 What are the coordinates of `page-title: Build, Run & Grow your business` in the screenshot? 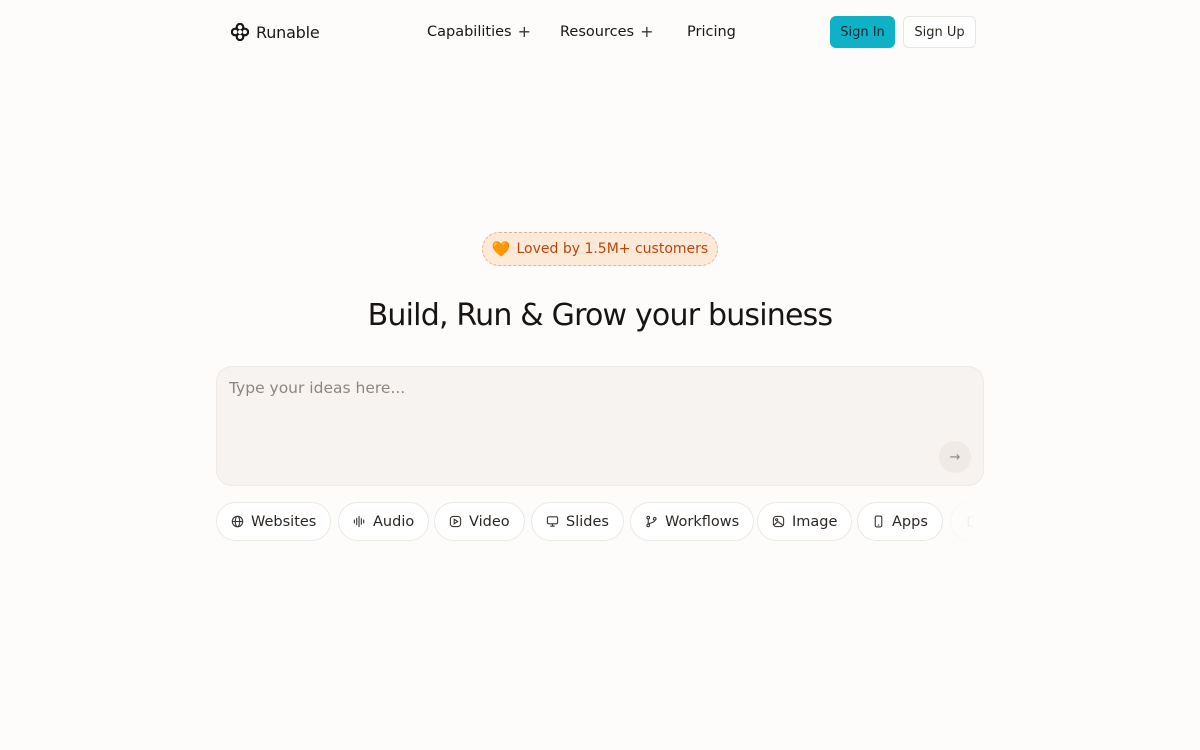 It's located at (600, 315).